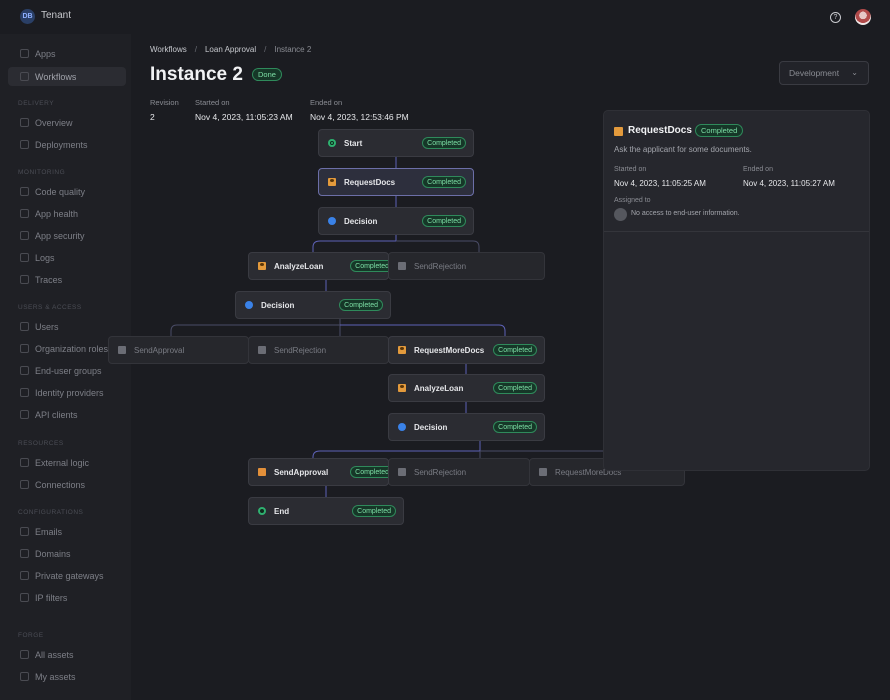 Image resolution: width=890 pixels, height=700 pixels. I want to click on detail-assigned-label: Assigned to, so click(632, 200).